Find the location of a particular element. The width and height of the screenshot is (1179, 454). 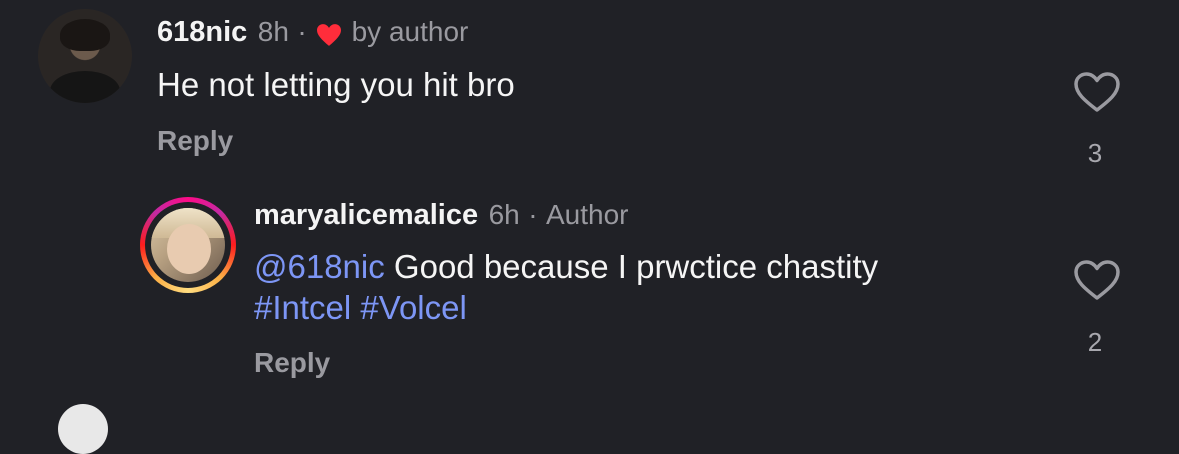

heart-filled-icon is located at coordinates (329, 34).